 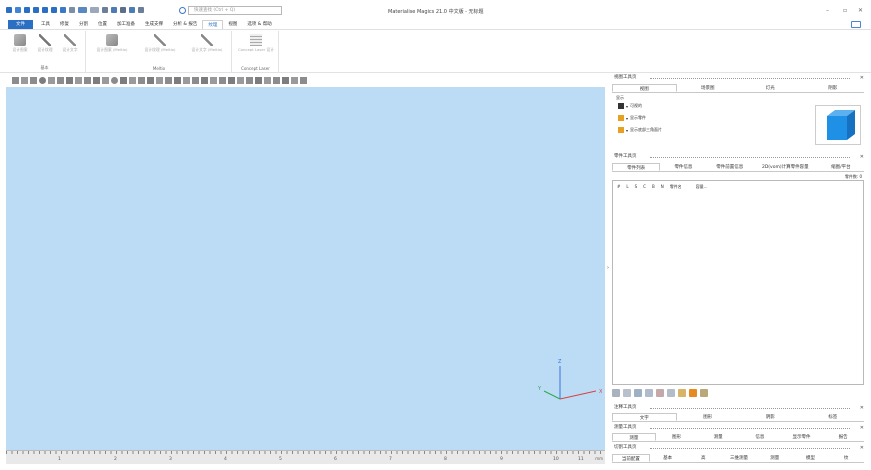 I want to click on remove-part-icon, so click(x=627, y=393).